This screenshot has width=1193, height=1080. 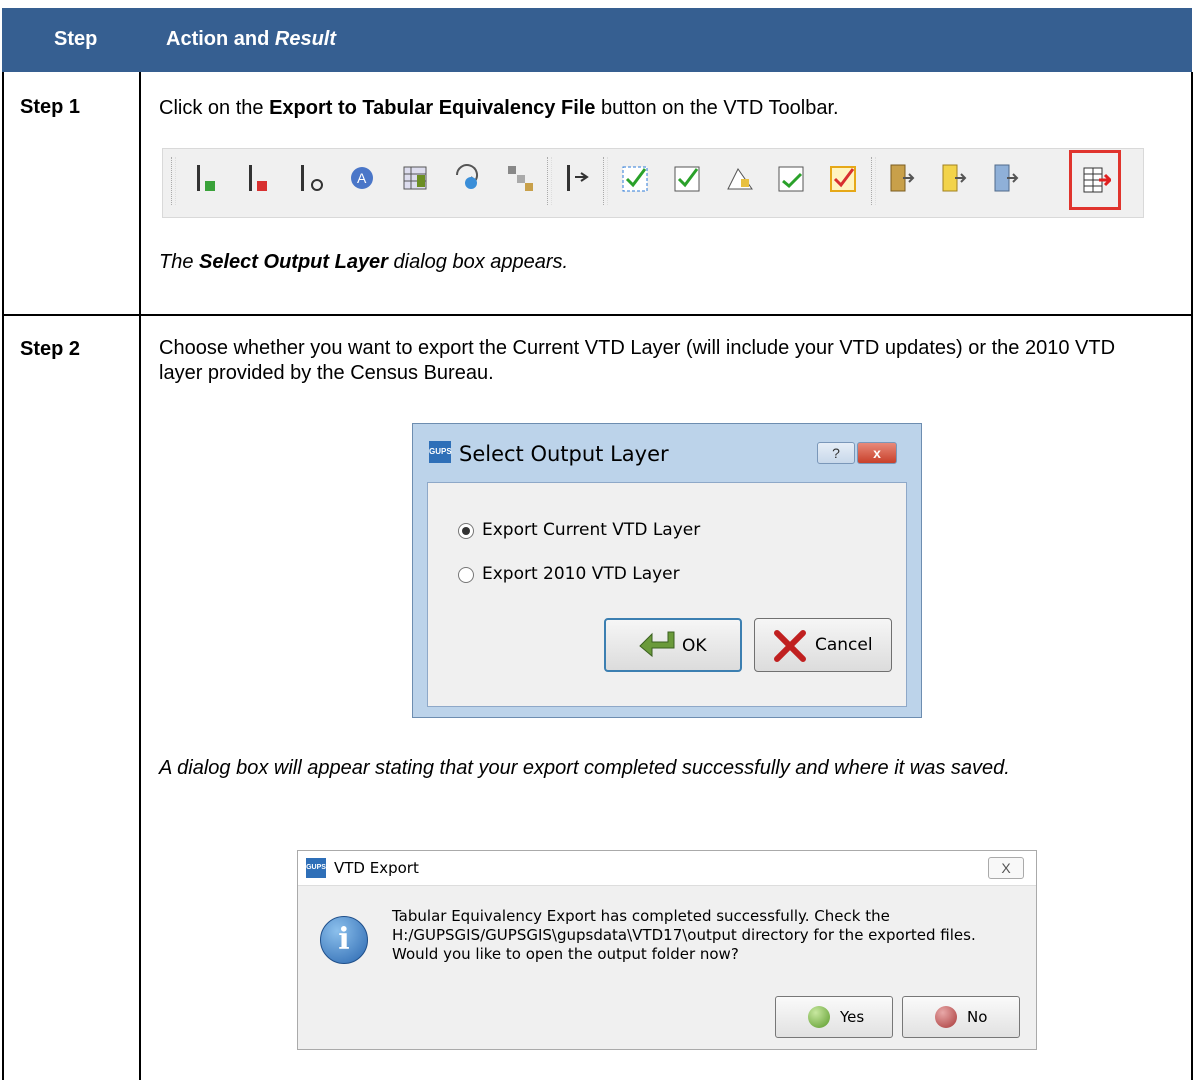 I want to click on relate-icon, so click(x=520, y=178).